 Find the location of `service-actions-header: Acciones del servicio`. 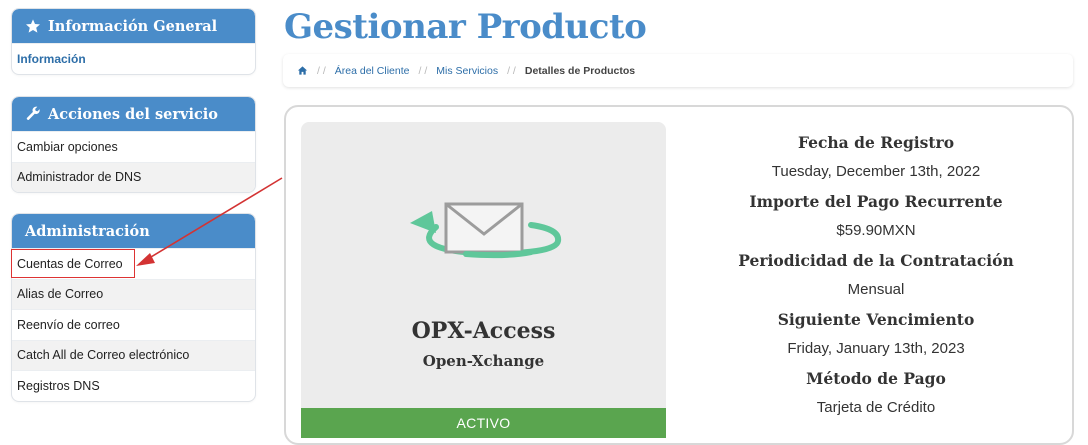

service-actions-header: Acciones del servicio is located at coordinates (133, 114).